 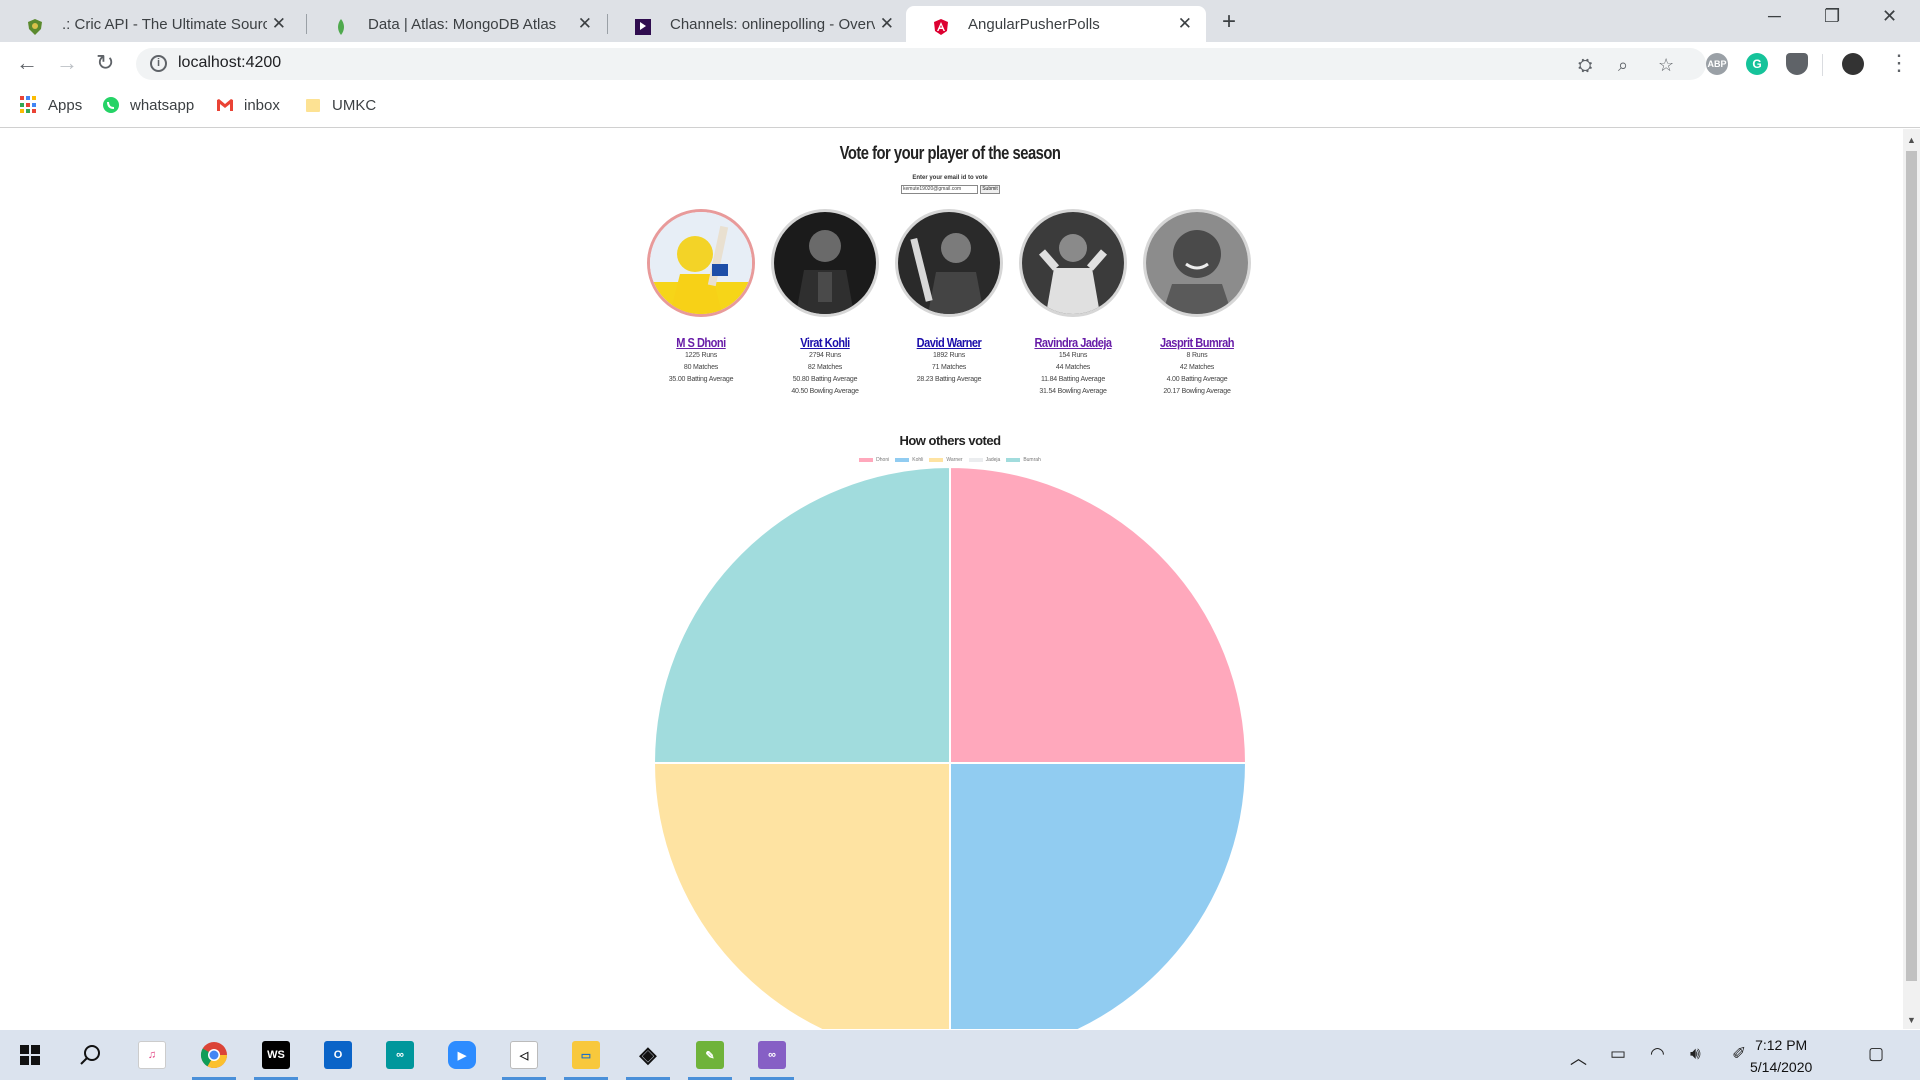 I want to click on clock-time: 7:12 PM, so click(x=1781, y=1045).